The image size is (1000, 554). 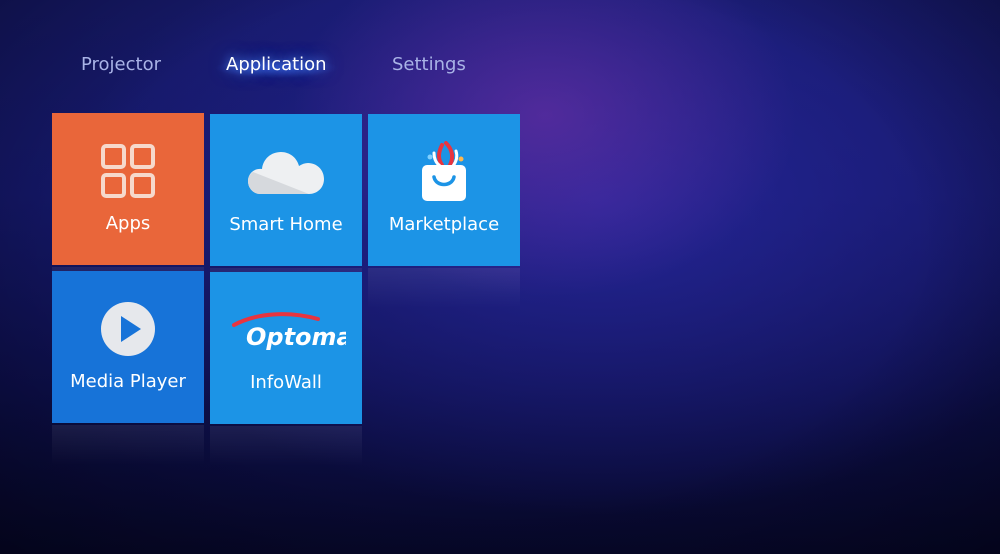 I want to click on apps-grid-icon, so click(x=128, y=171).